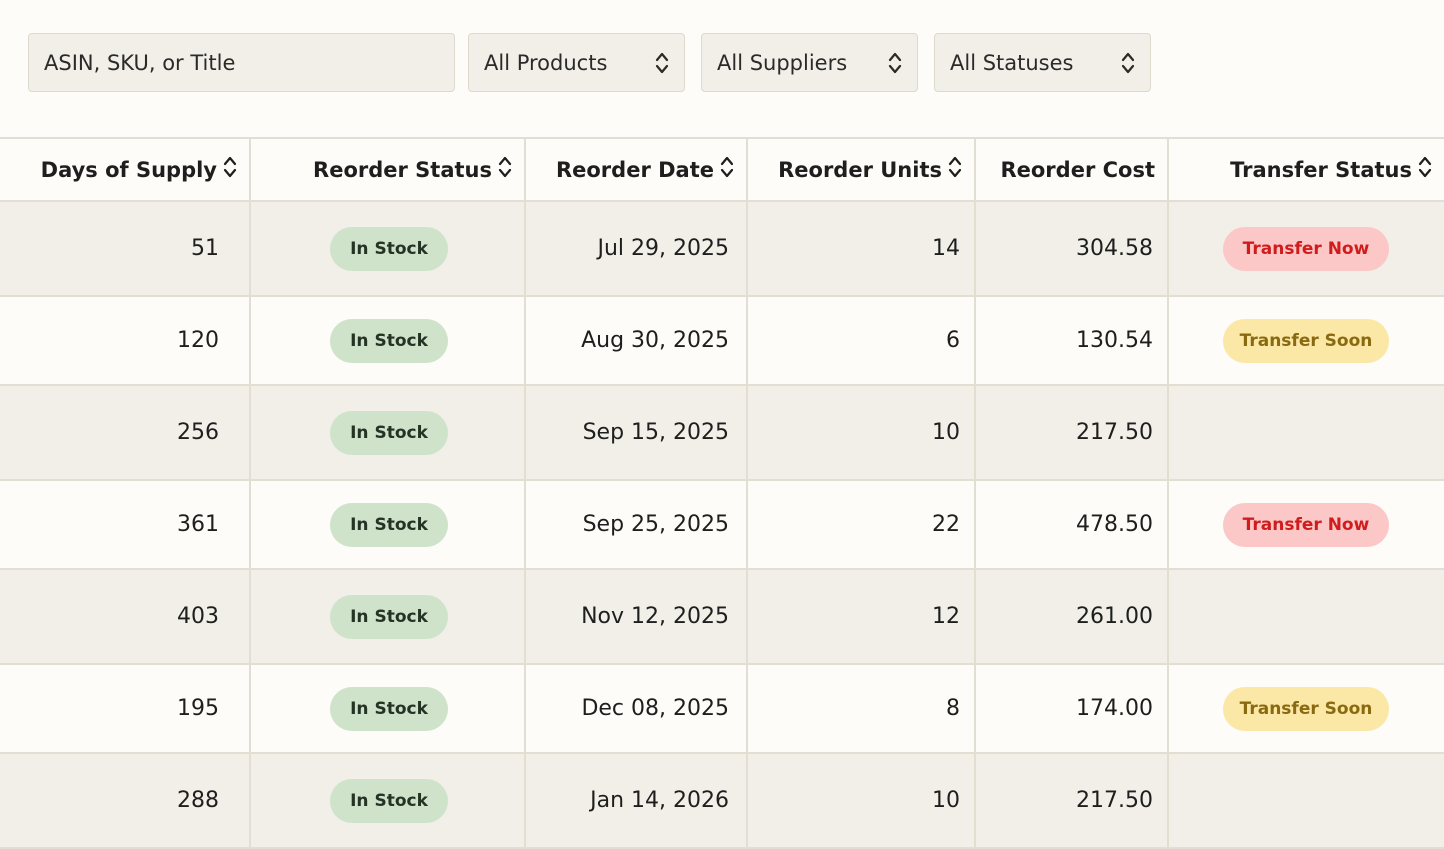  I want to click on reorder-units-cell: 8, so click(862, 708).